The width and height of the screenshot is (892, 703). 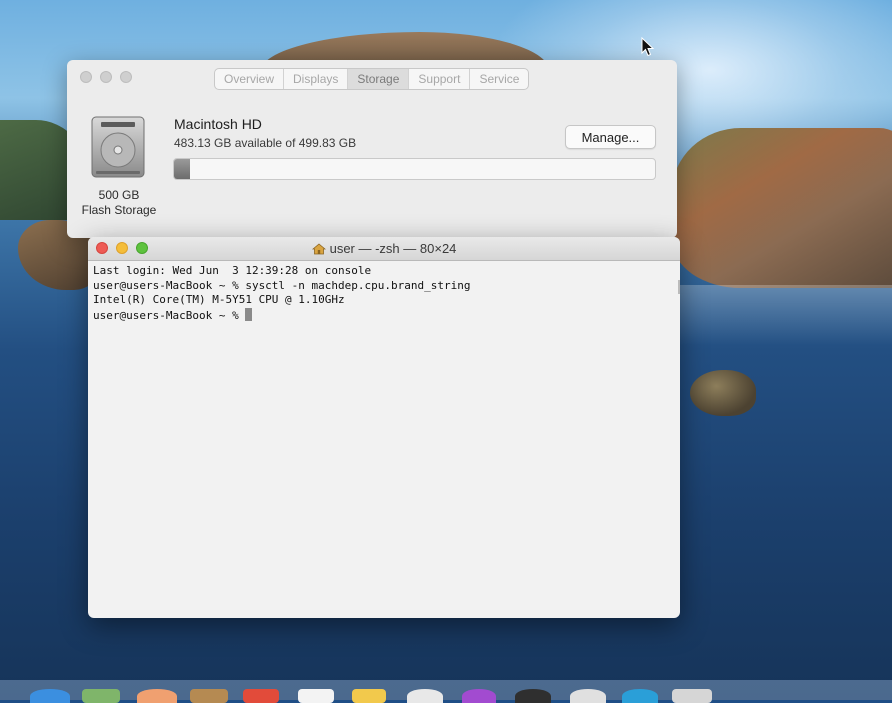 What do you see at coordinates (101, 696) in the screenshot?
I see `preview-icon` at bounding box center [101, 696].